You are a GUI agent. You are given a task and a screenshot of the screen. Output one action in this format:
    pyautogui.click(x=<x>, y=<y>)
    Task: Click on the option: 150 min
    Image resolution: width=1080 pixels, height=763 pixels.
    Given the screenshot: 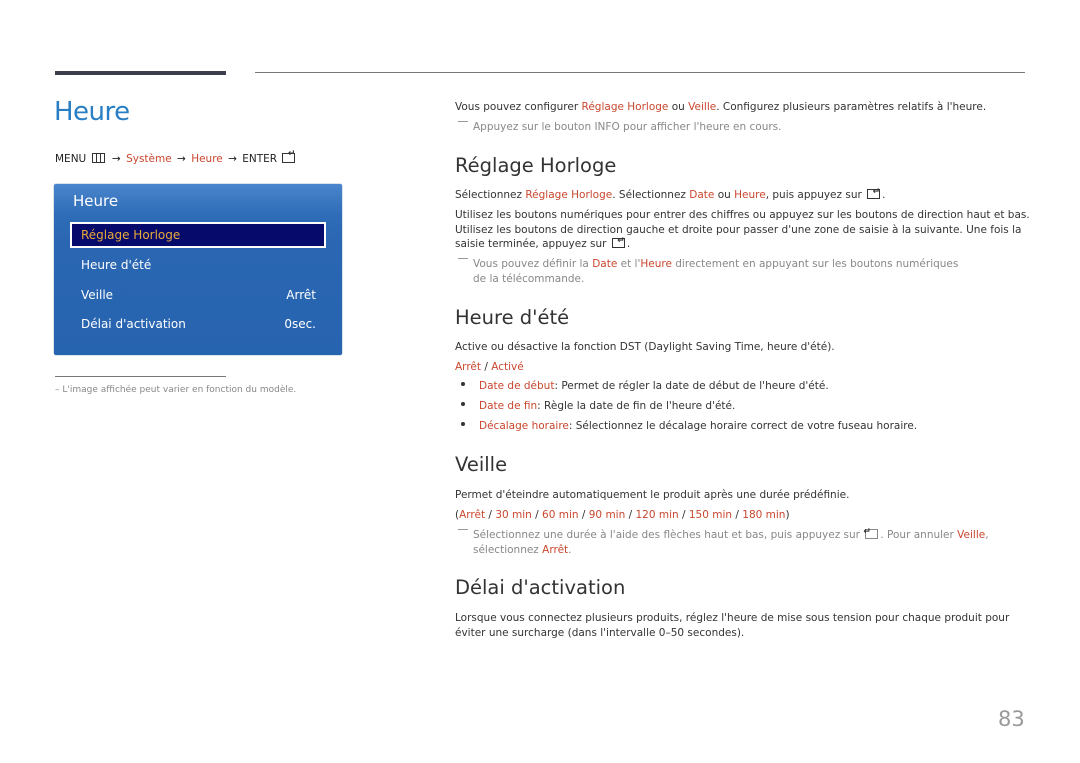 What is the action you would take?
    pyautogui.click(x=710, y=515)
    